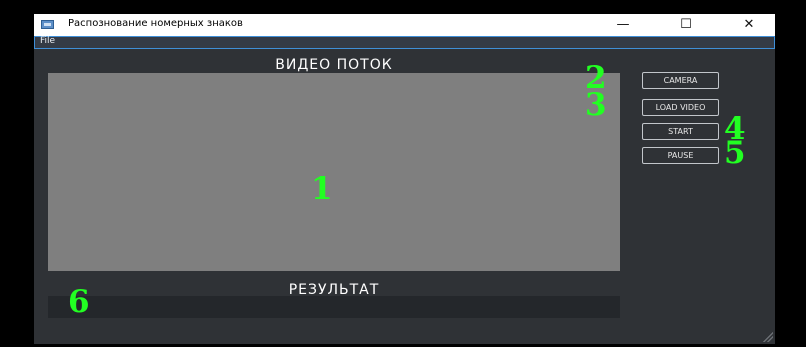 This screenshot has width=806, height=347. Describe the element at coordinates (404, 42) in the screenshot. I see `menu-bar: File` at that location.